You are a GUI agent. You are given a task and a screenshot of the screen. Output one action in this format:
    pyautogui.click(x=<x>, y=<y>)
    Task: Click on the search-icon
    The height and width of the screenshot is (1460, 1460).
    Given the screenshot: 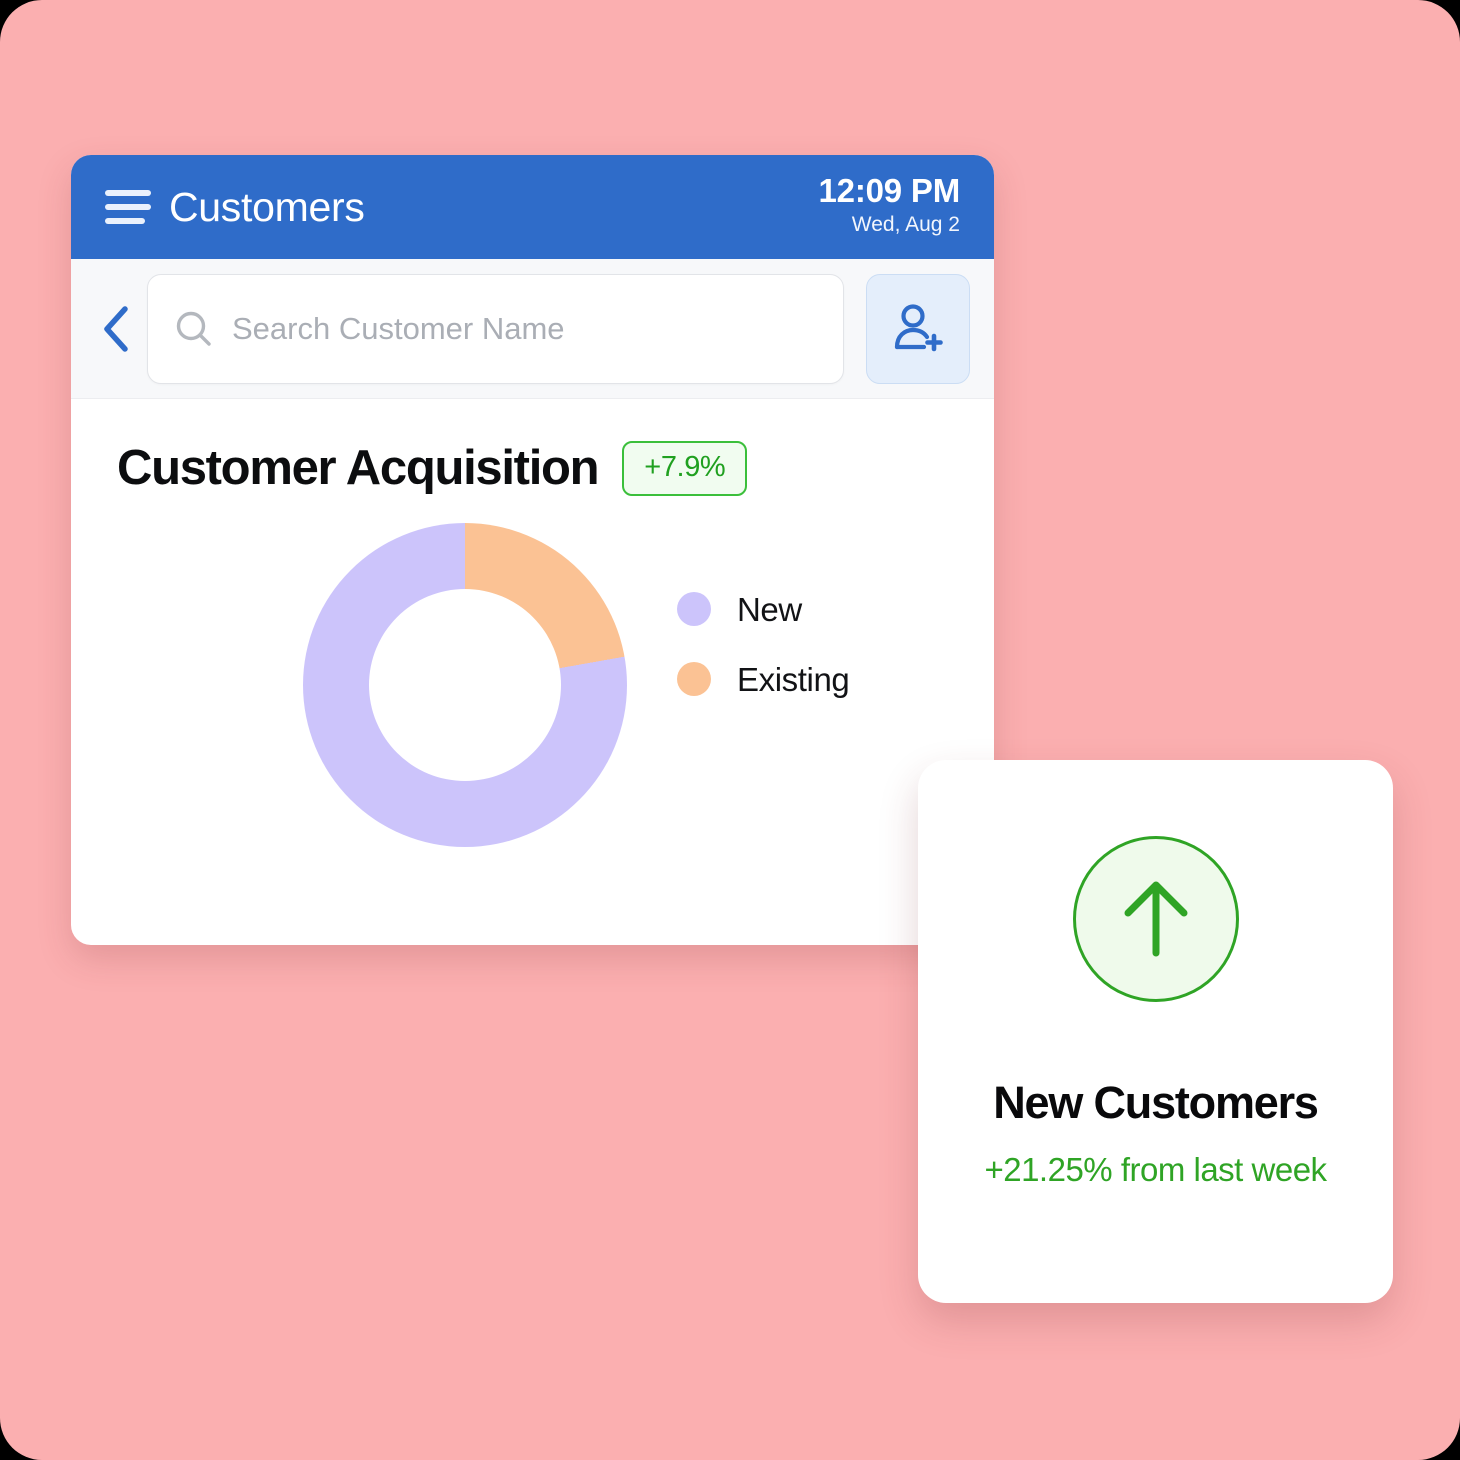 What is the action you would take?
    pyautogui.click(x=193, y=328)
    